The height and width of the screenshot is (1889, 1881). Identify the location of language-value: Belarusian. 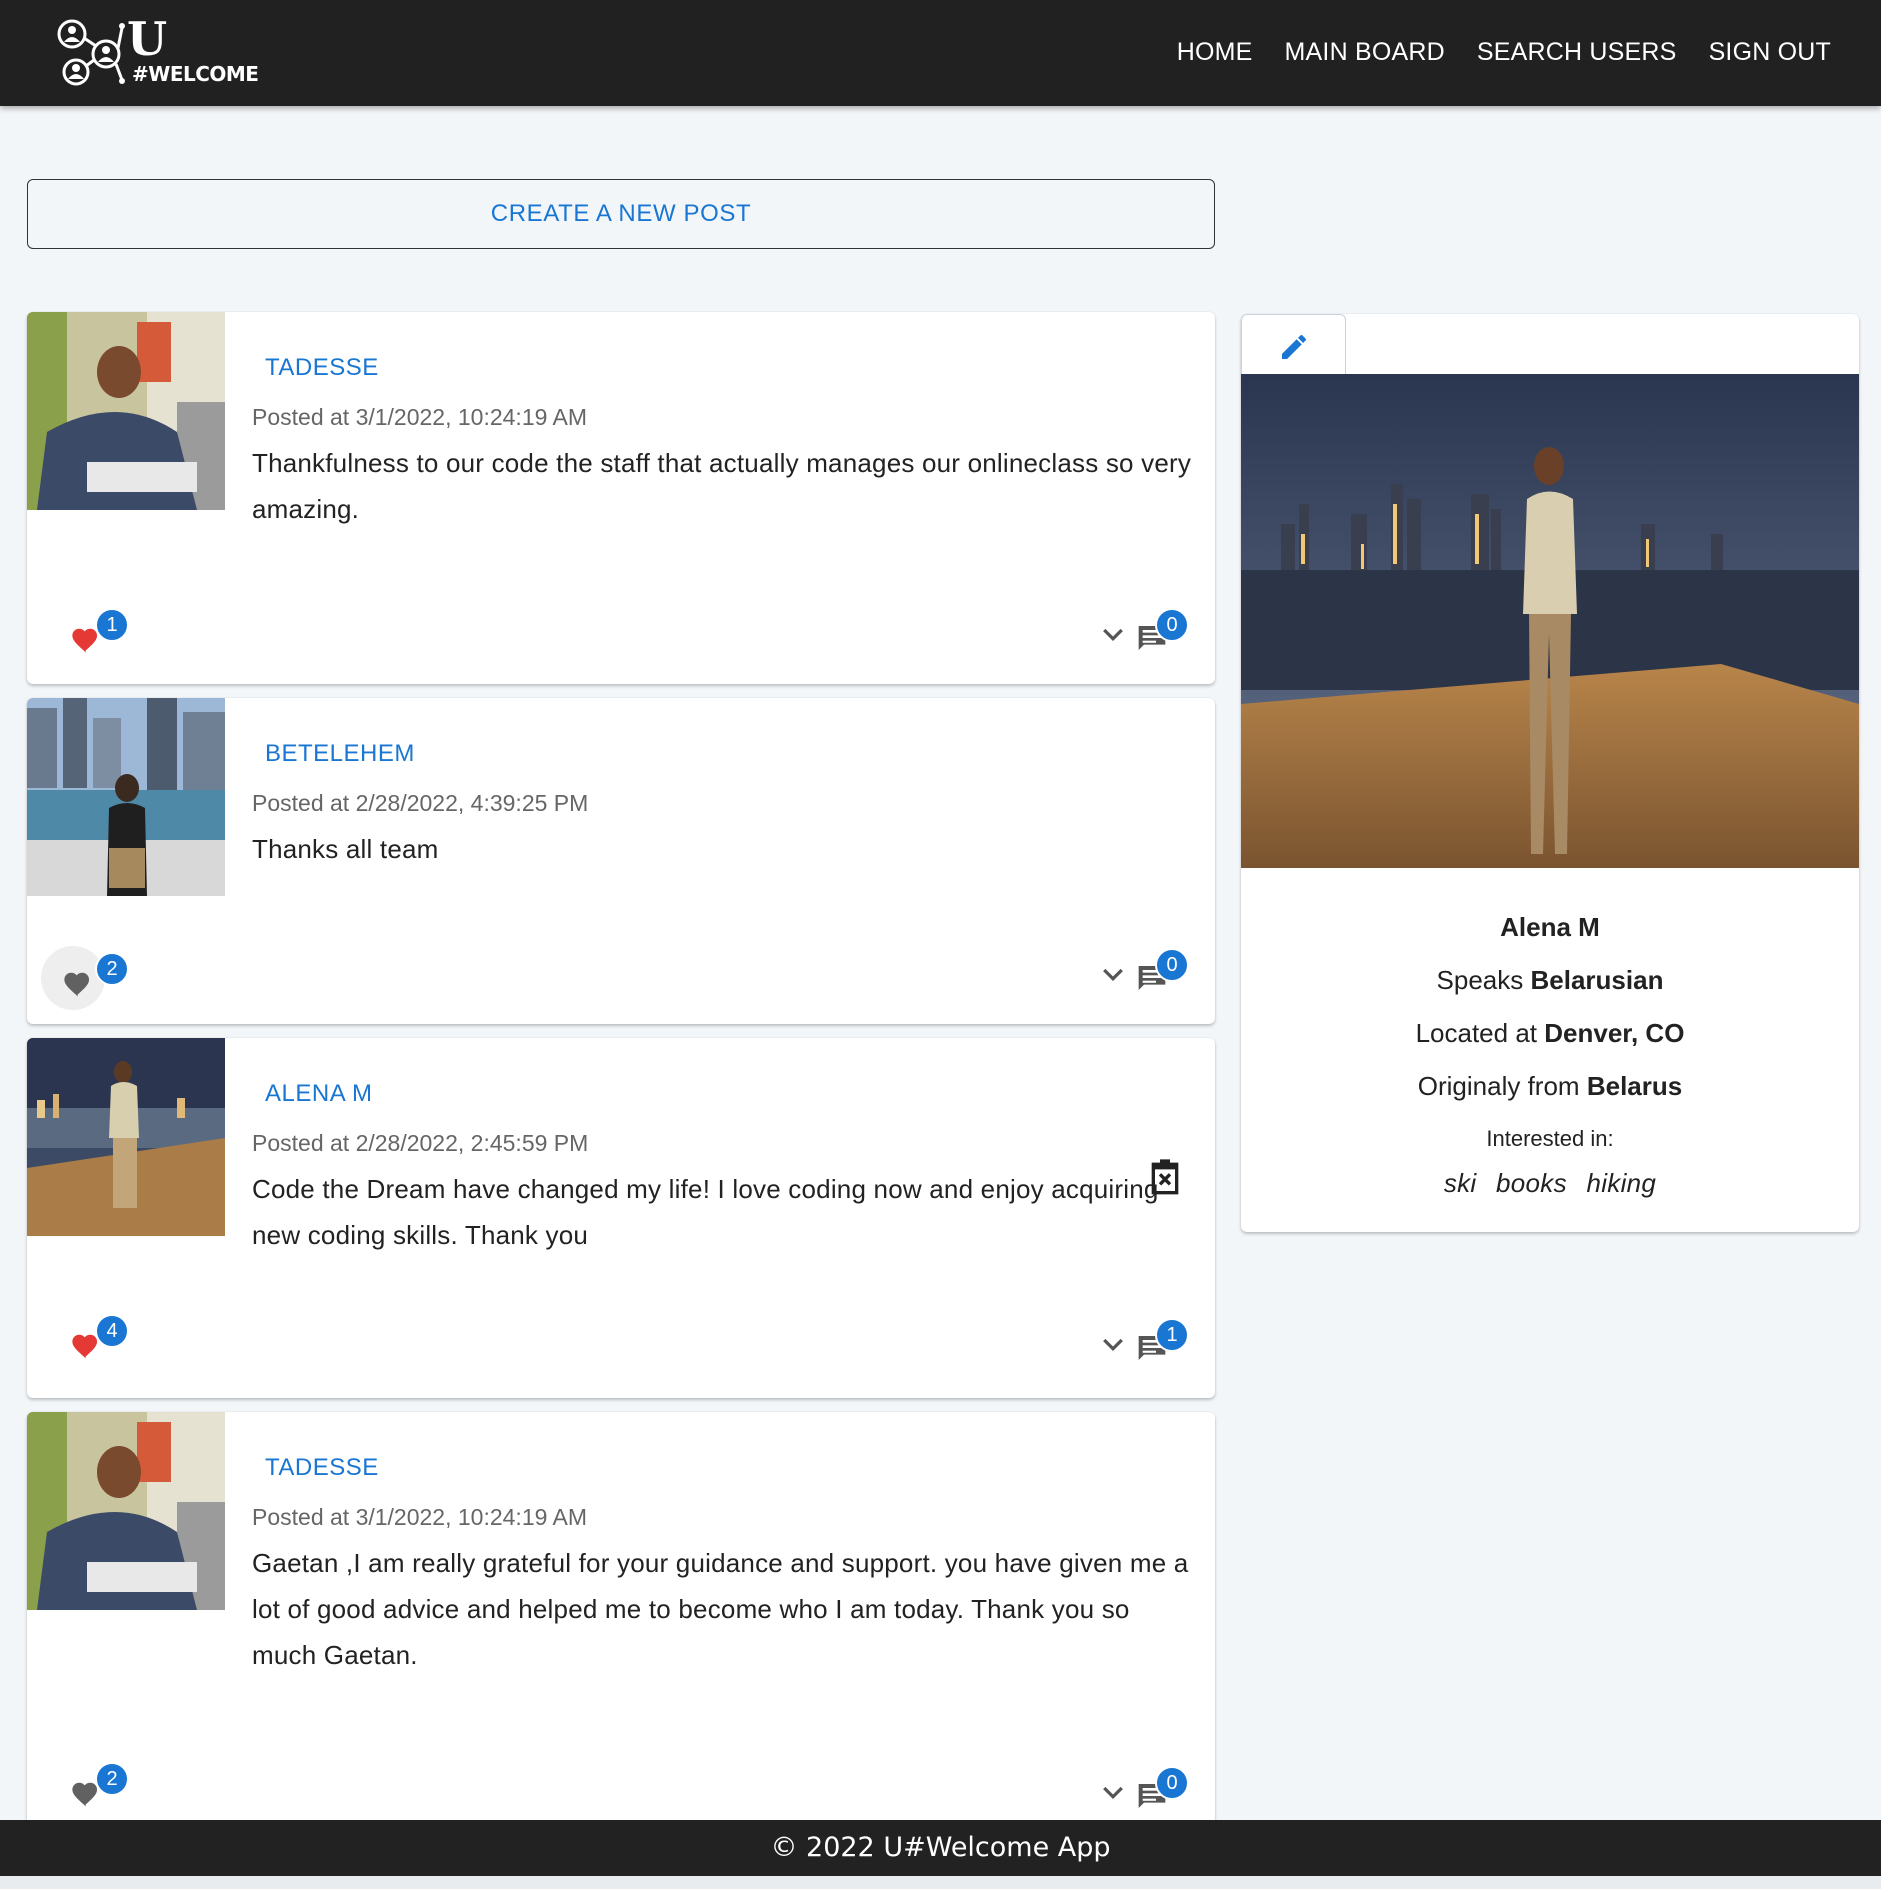
(1597, 980).